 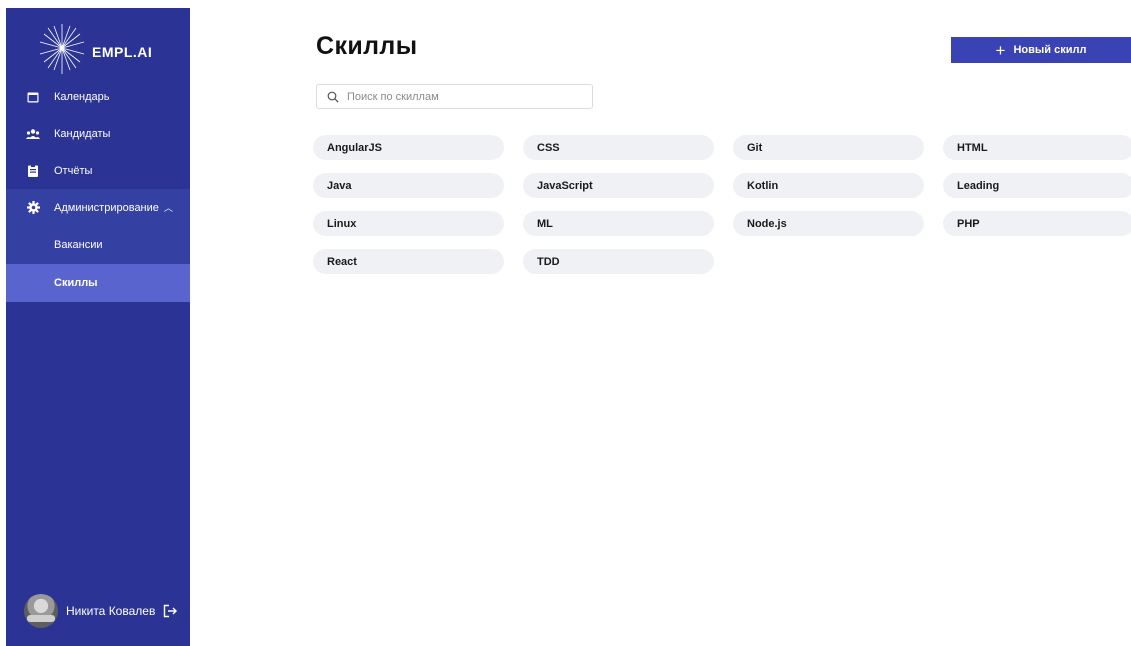 What do you see at coordinates (367, 46) in the screenshot?
I see `page-title: Скиллы` at bounding box center [367, 46].